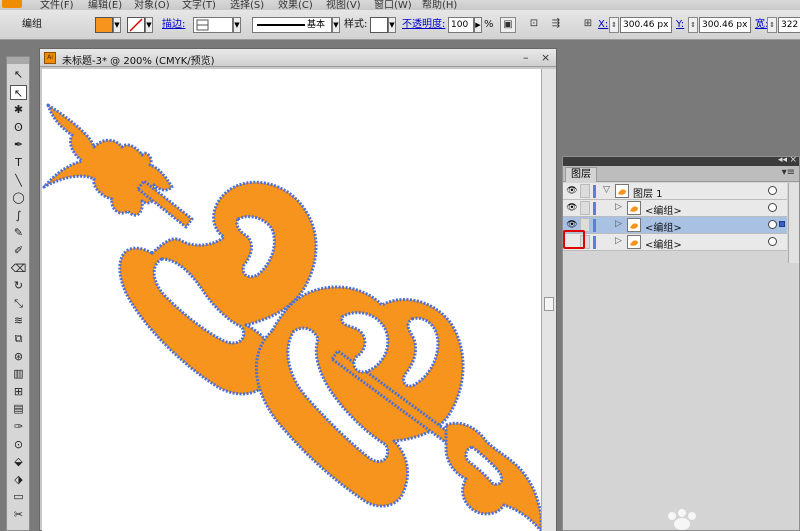  I want to click on stroke-color-swatch, so click(136, 25).